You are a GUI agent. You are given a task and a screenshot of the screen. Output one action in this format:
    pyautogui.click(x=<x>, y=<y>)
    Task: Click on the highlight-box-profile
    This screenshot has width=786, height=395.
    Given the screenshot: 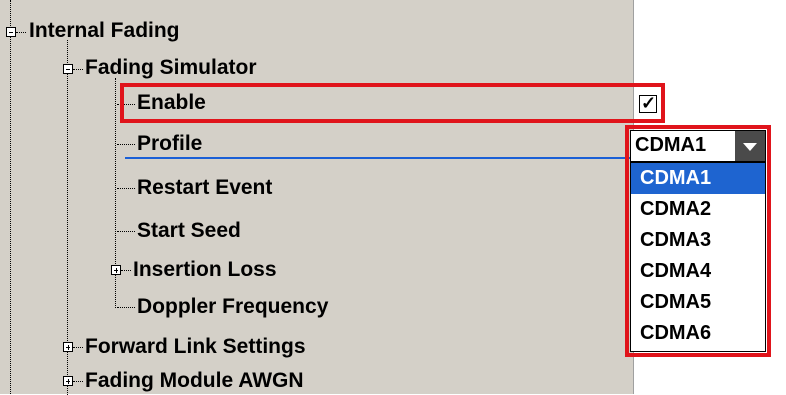 What is the action you would take?
    pyautogui.click(x=698, y=241)
    